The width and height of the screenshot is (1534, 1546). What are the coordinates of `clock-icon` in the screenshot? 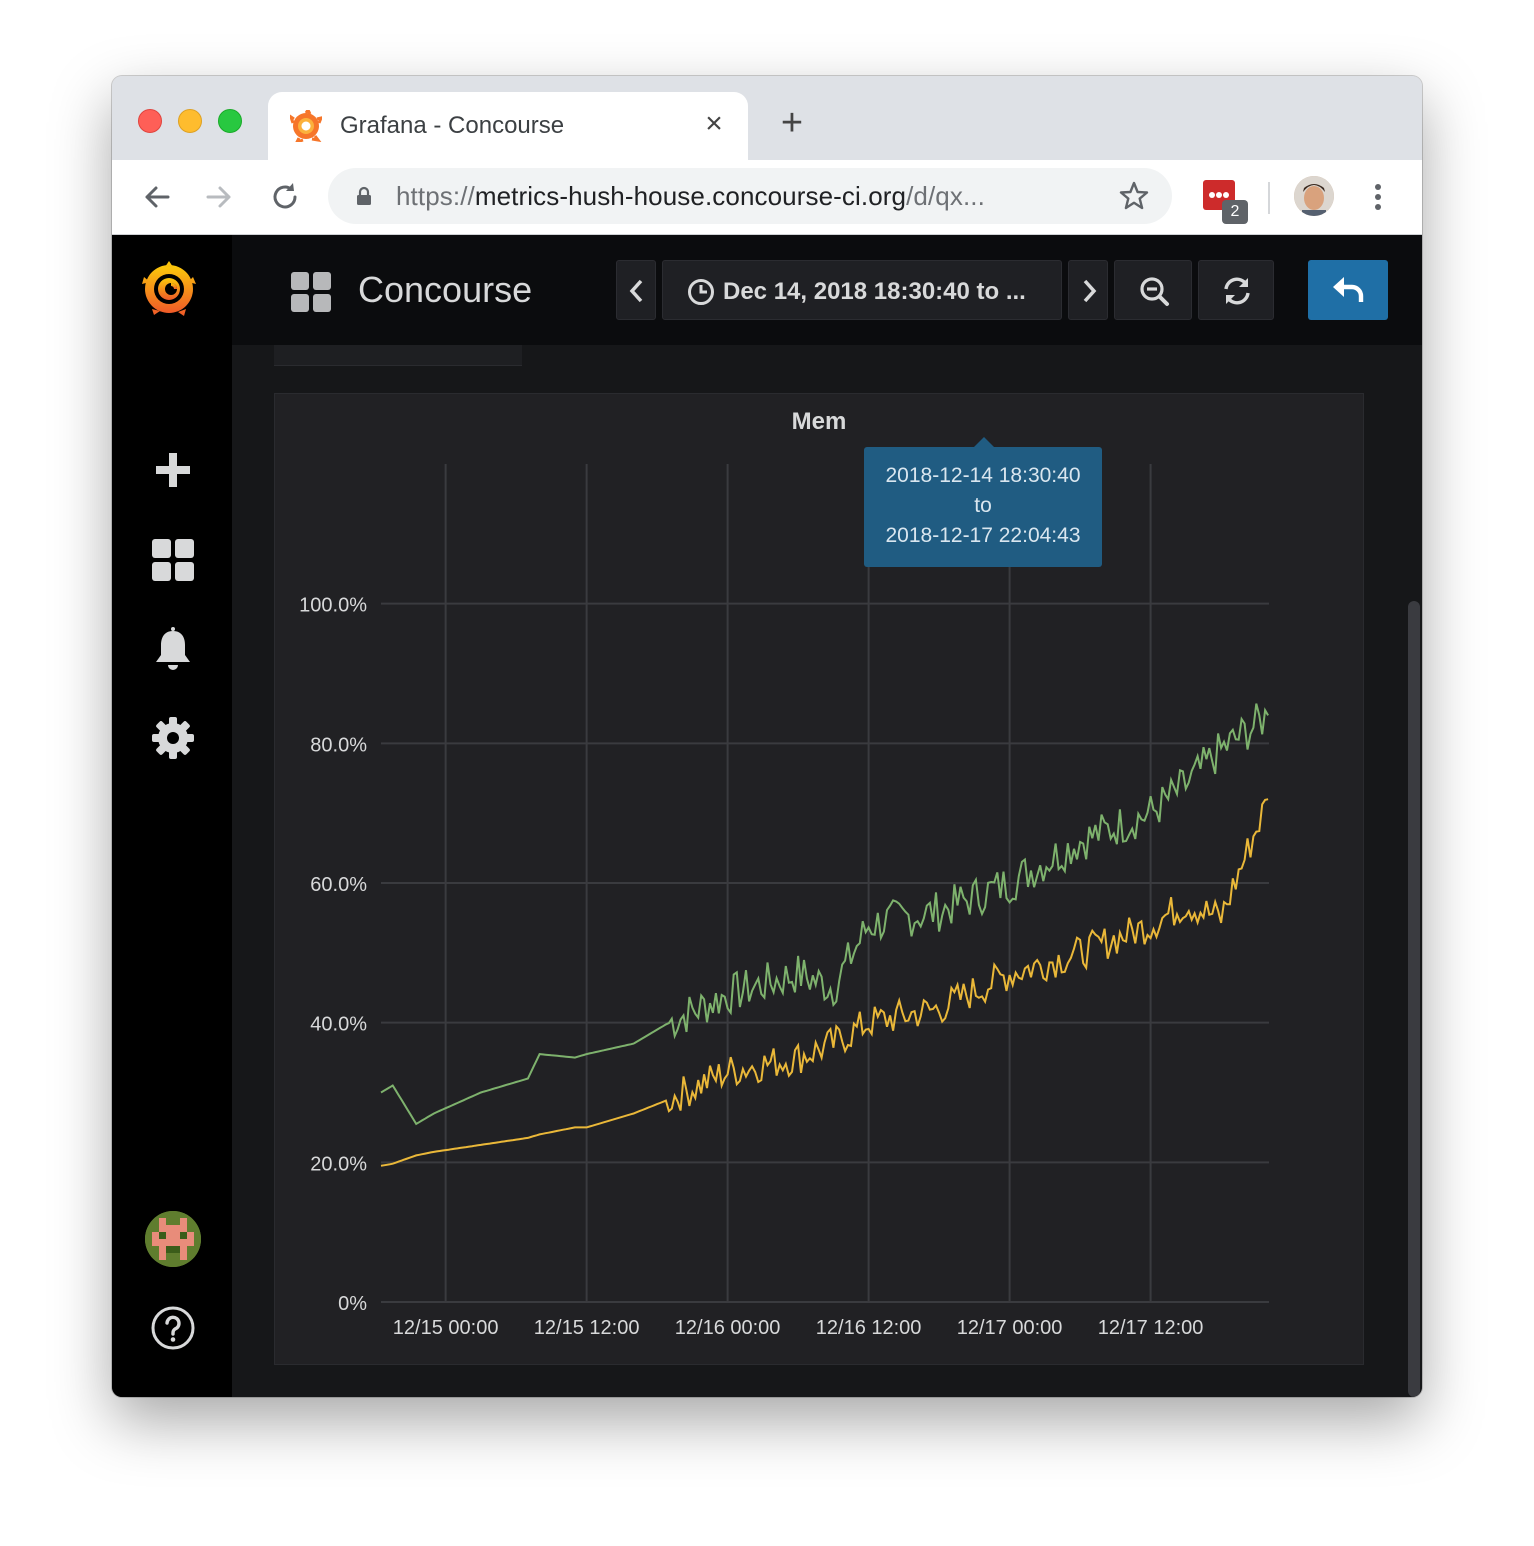 It's located at (701, 292).